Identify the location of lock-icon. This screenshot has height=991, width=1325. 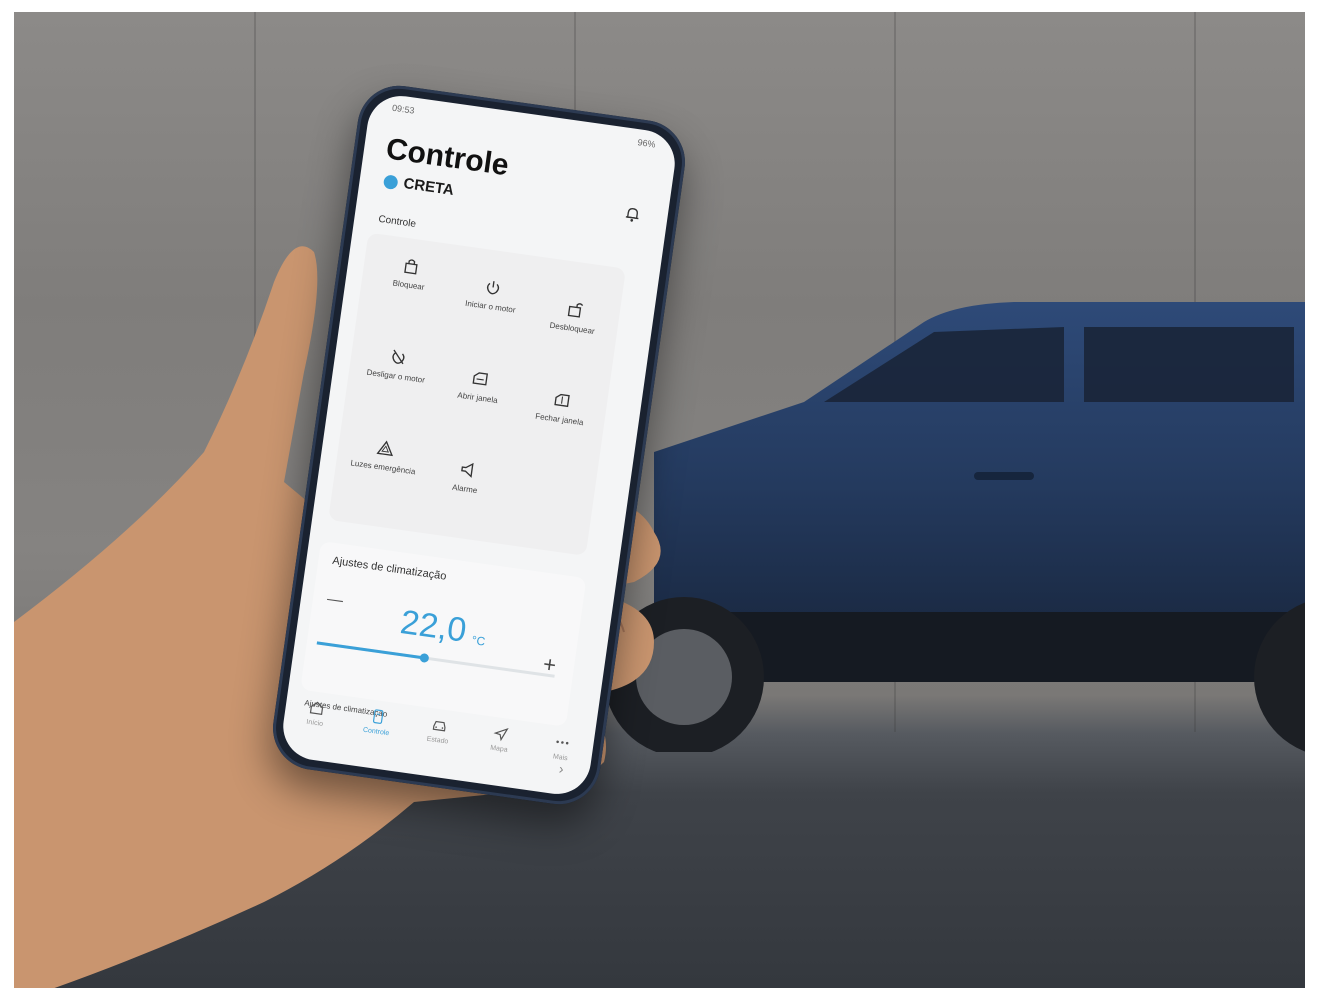
(411, 267).